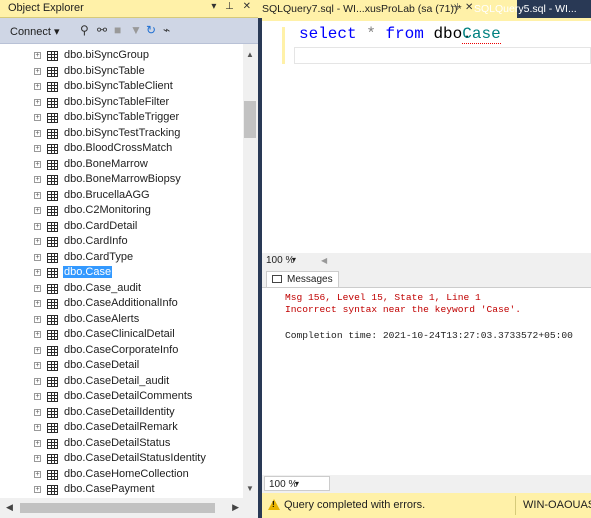 The width and height of the screenshot is (591, 518). What do you see at coordinates (121, 103) in the screenshot?
I see `tree-item: + dbo.biSyncTableFilter` at bounding box center [121, 103].